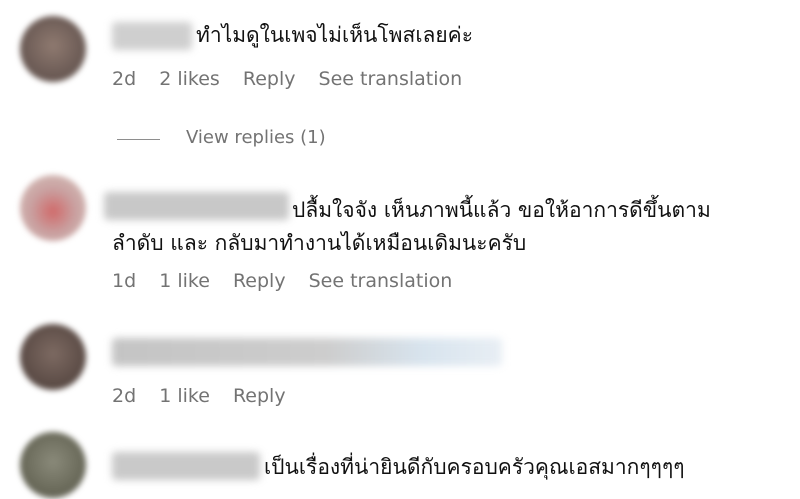 This screenshot has height=499, width=800. I want to click on replies-divider, so click(138, 139).